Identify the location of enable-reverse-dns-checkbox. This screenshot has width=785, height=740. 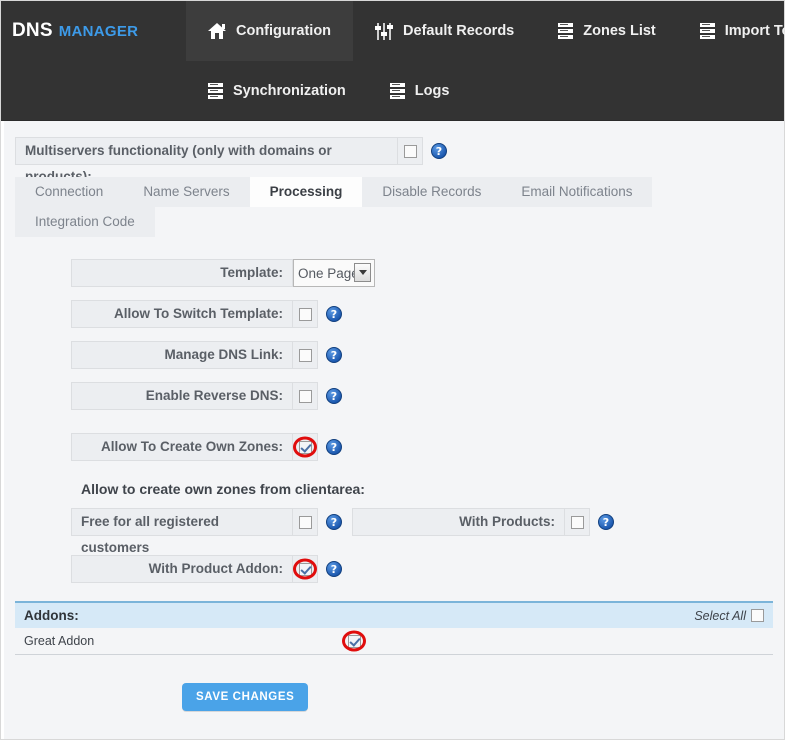
(305, 396).